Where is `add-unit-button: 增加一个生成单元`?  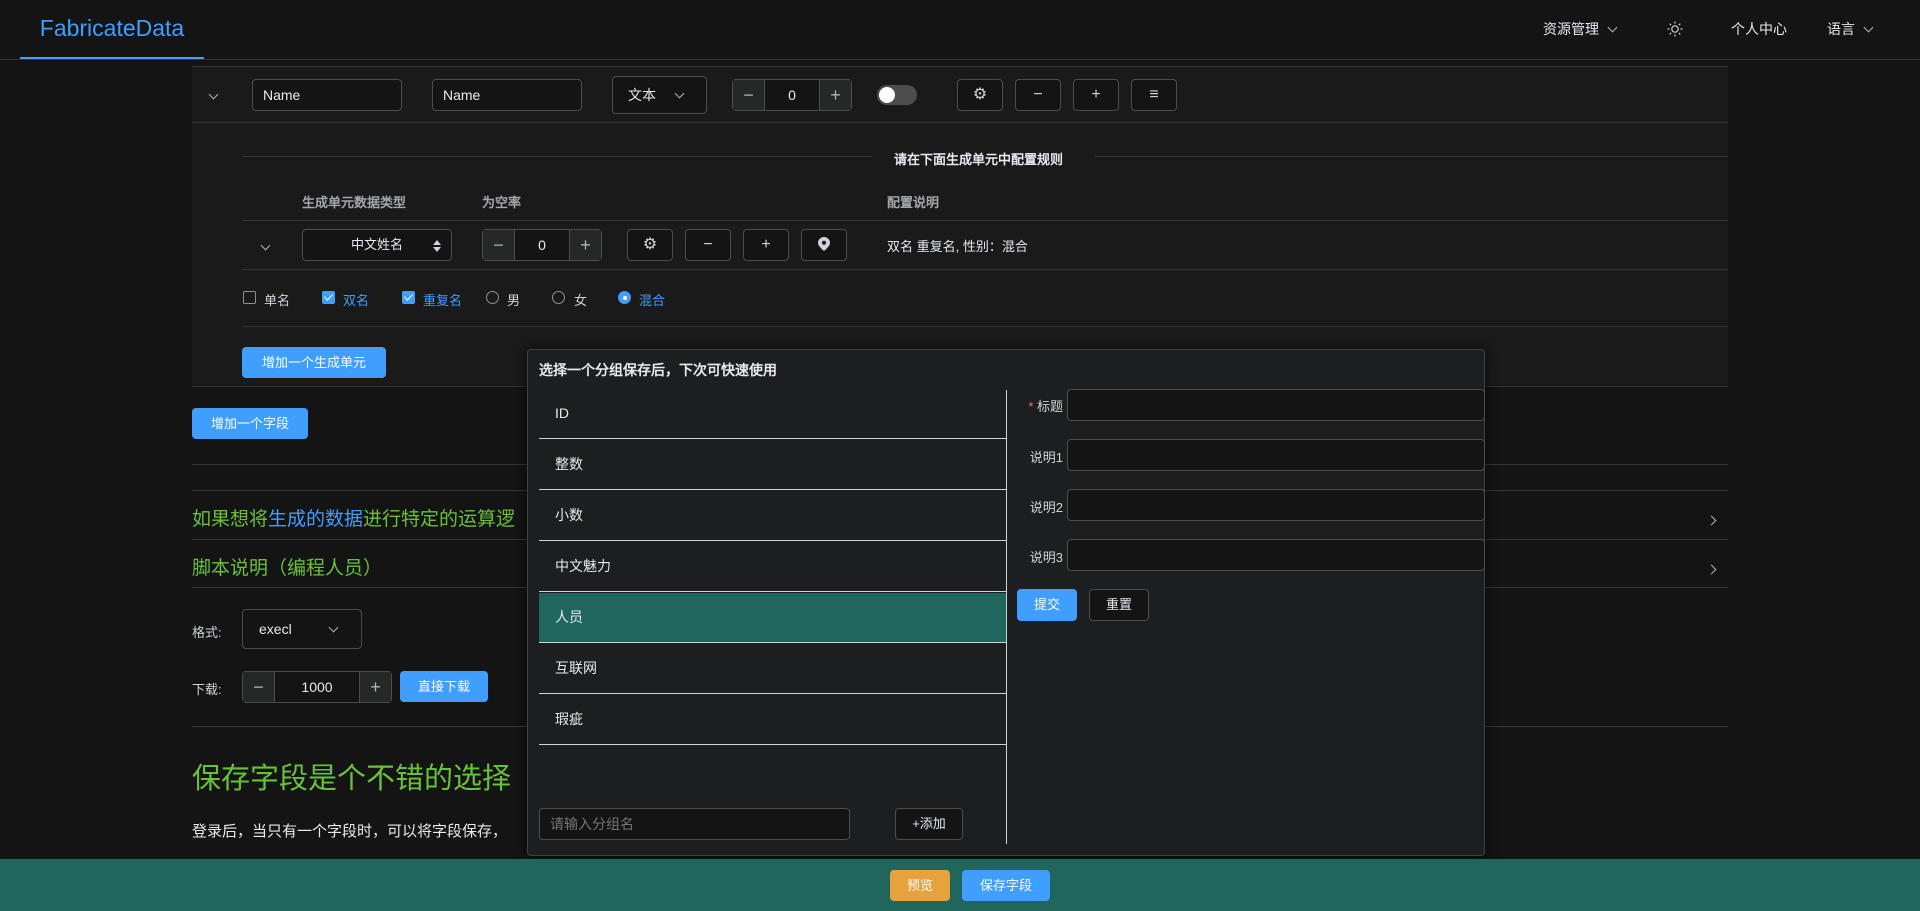
add-unit-button: 增加一个生成单元 is located at coordinates (314, 362).